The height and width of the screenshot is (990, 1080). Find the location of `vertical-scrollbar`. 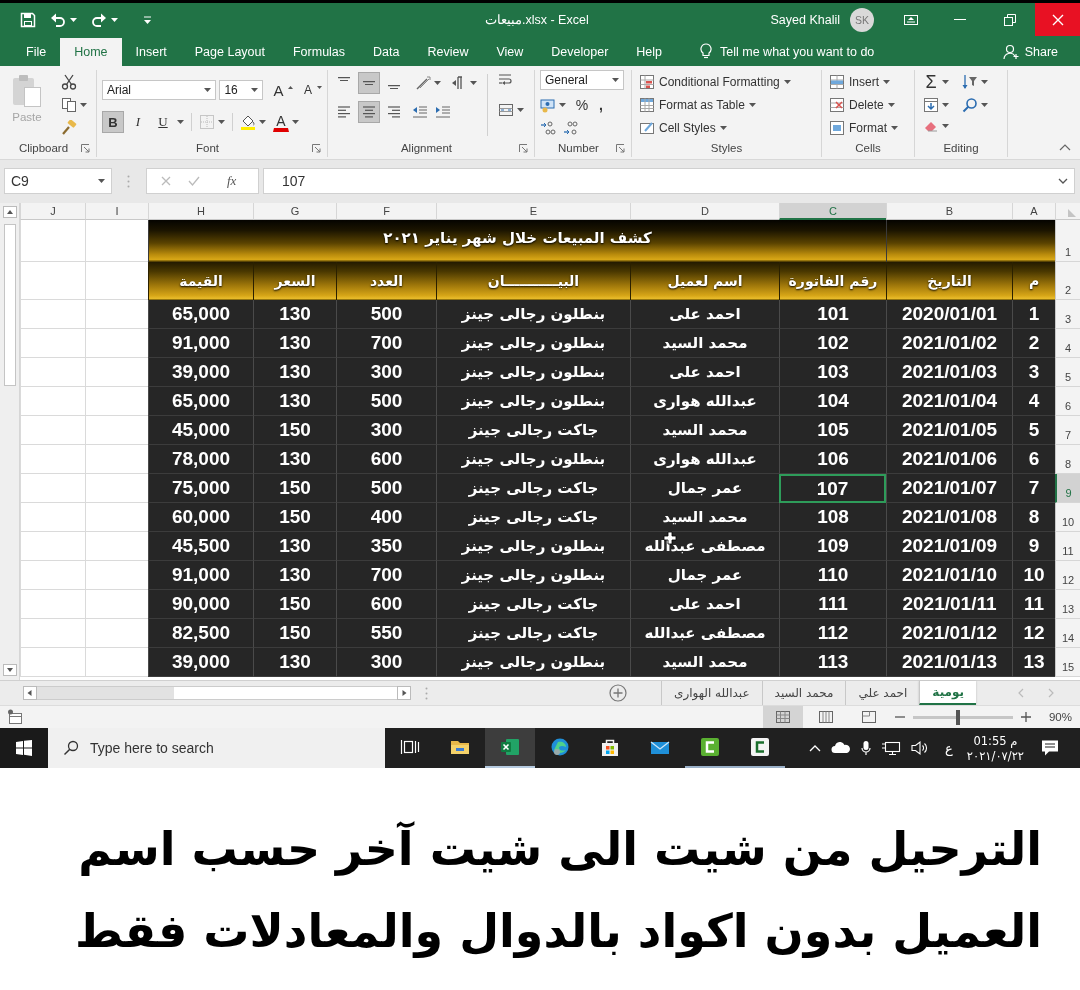

vertical-scrollbar is located at coordinates (10, 441).